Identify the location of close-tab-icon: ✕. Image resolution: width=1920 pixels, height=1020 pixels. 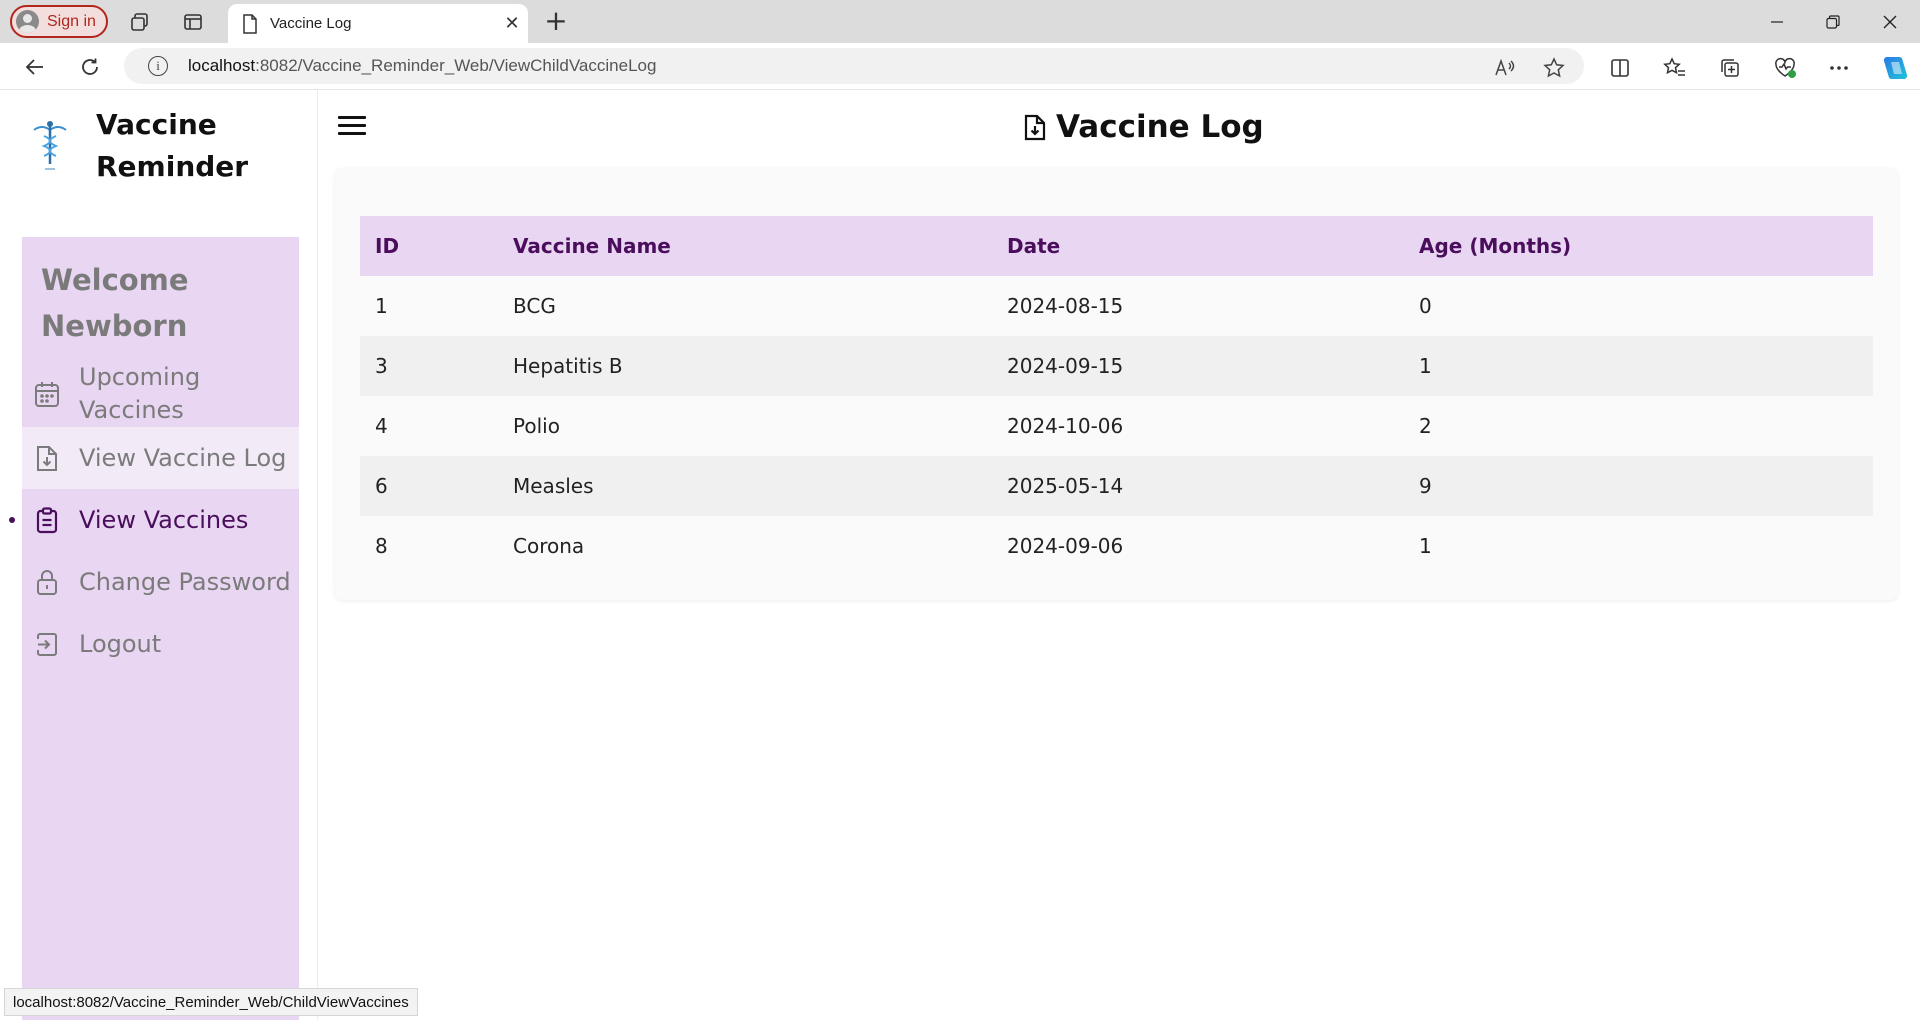
(512, 23).